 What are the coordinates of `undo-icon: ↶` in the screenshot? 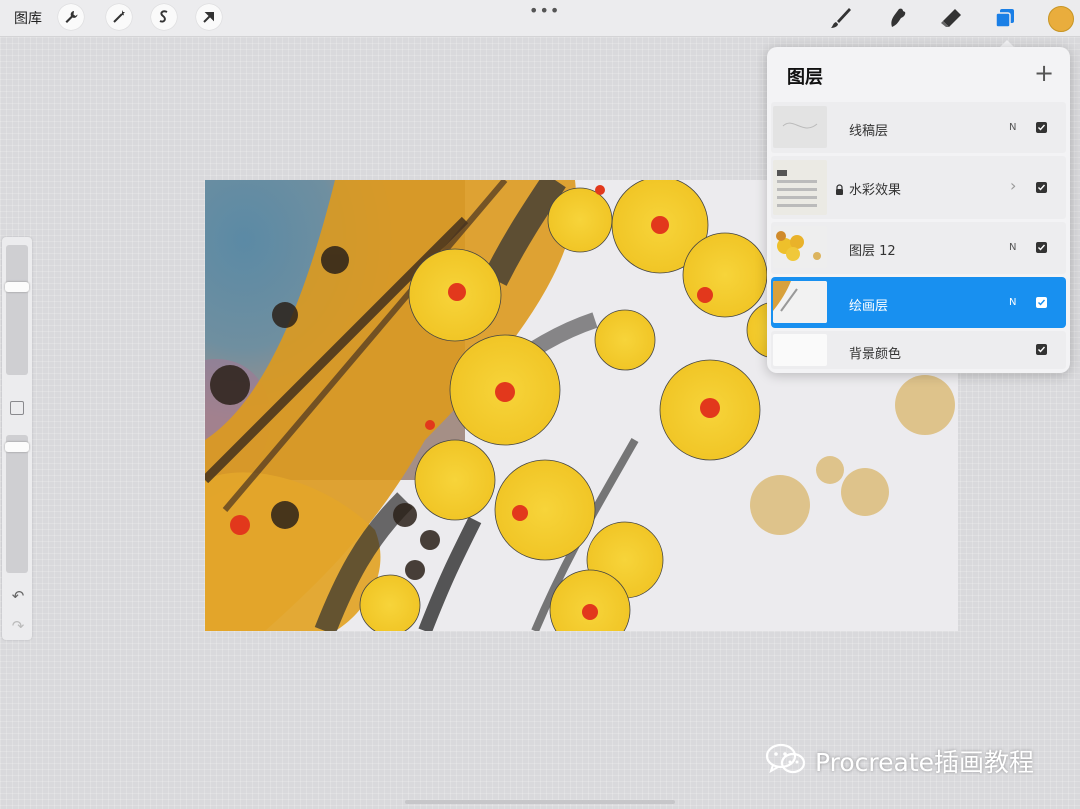 It's located at (18, 596).